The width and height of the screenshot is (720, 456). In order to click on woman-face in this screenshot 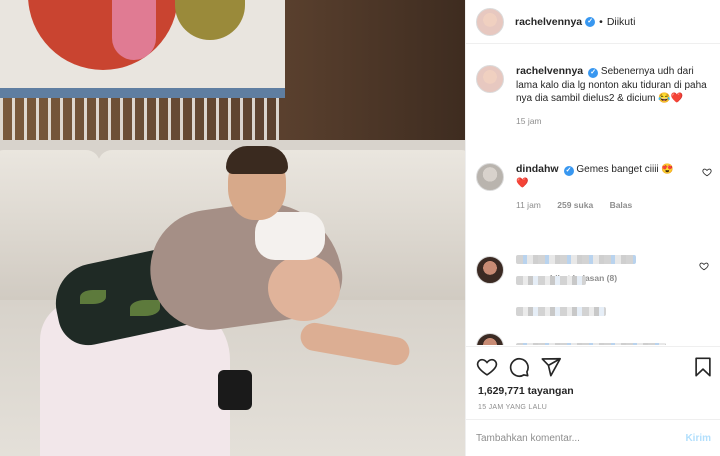, I will do `click(304, 288)`.